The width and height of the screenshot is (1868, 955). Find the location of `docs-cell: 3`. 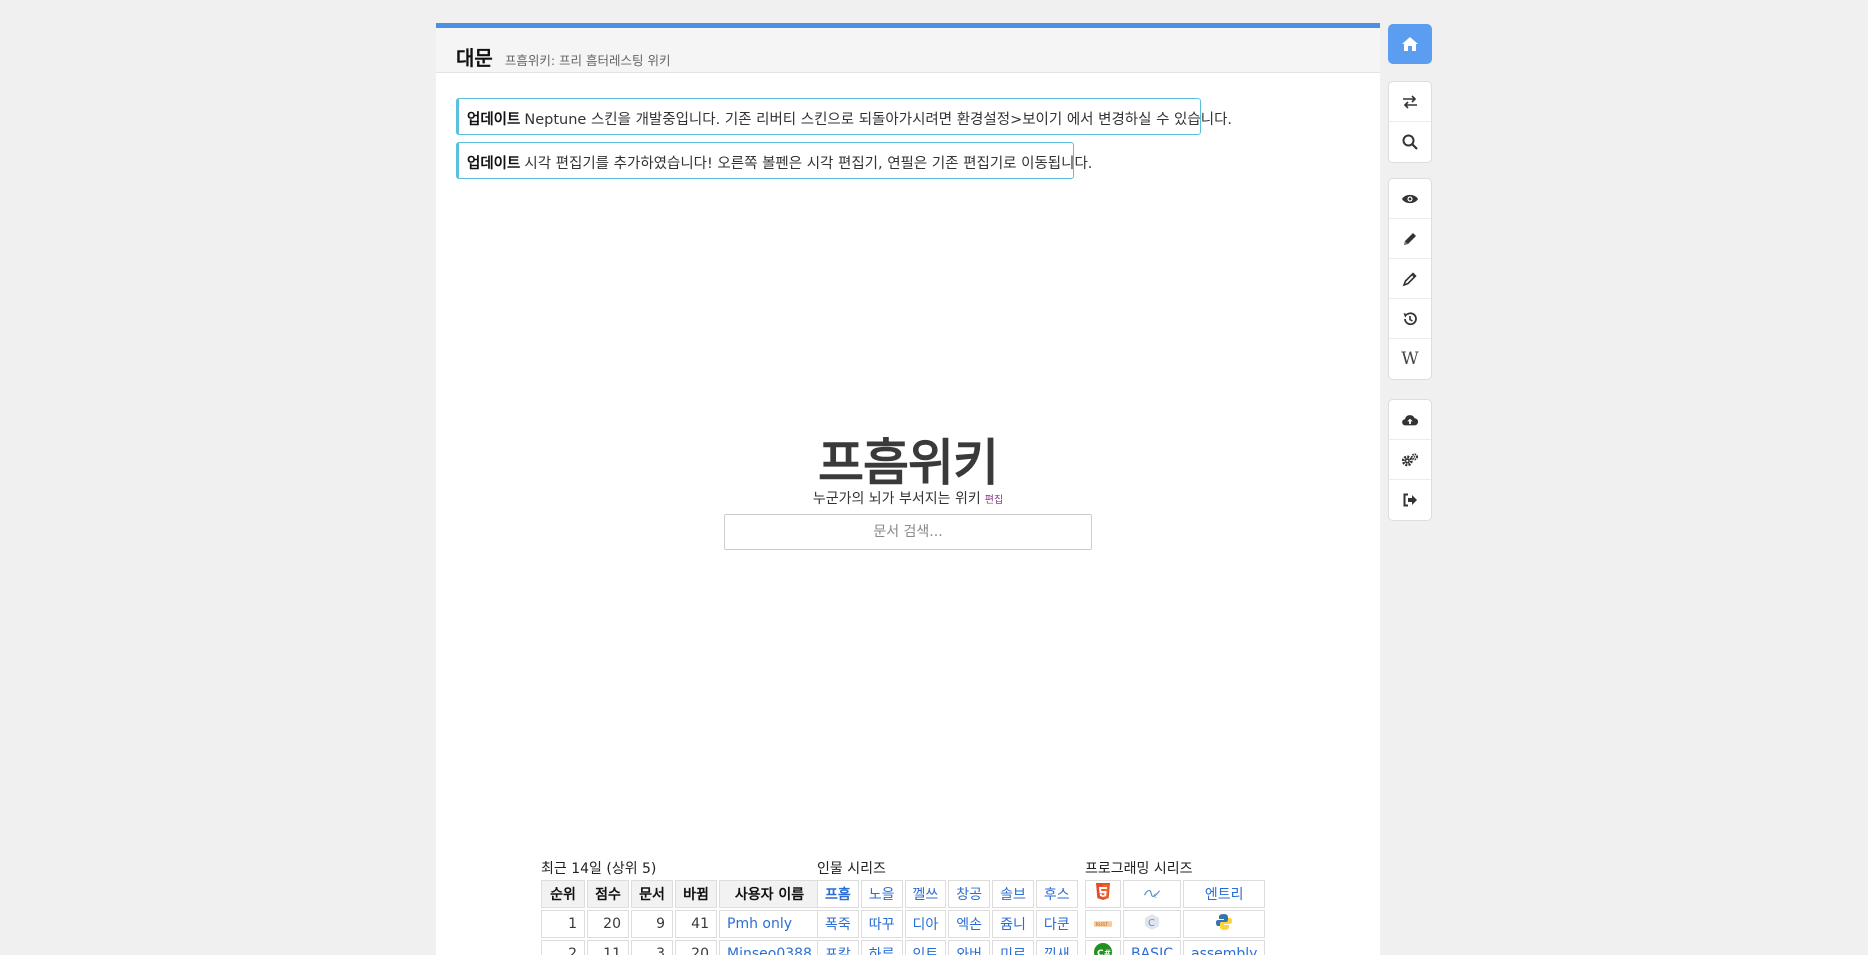

docs-cell: 3 is located at coordinates (652, 947).